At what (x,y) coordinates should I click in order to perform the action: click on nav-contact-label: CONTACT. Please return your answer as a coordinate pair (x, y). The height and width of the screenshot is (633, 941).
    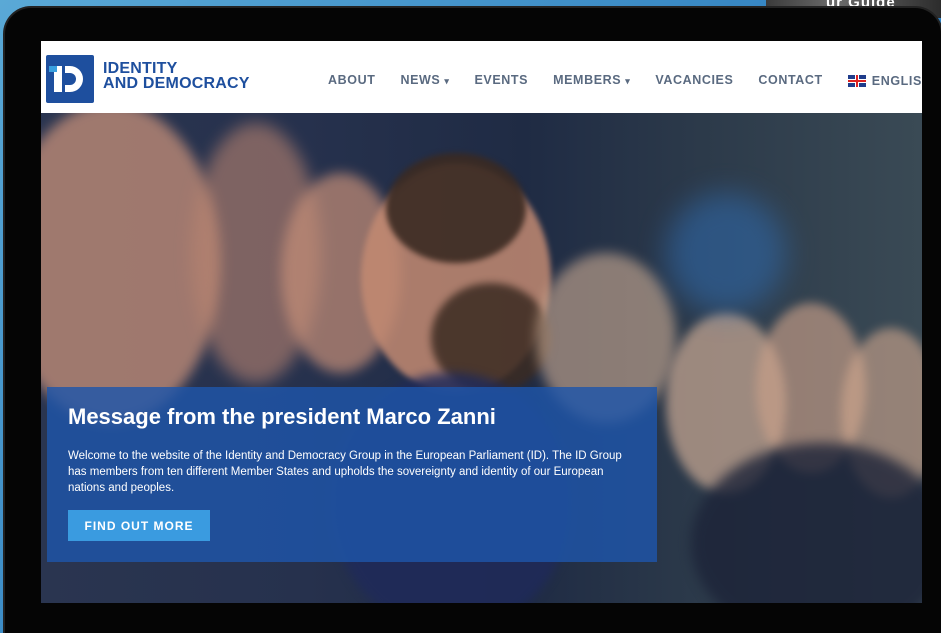
    Looking at the image, I should click on (790, 80).